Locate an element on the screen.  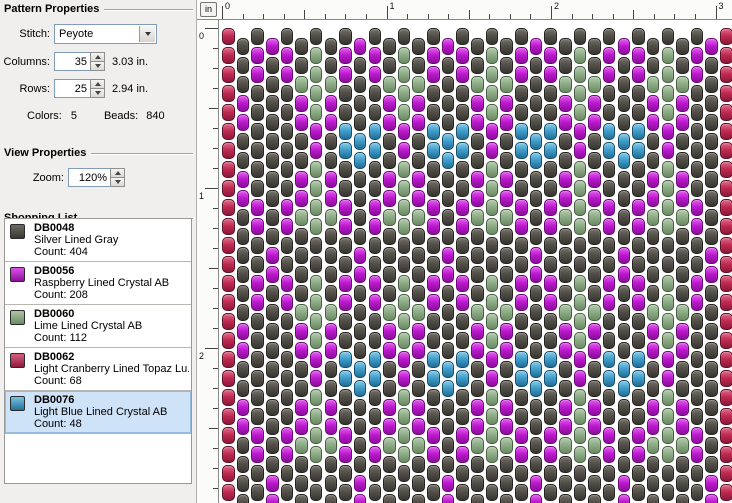
shopping-list-item: DB0060 Lime Lined Crystal AB Count: 112 is located at coordinates (98, 326).